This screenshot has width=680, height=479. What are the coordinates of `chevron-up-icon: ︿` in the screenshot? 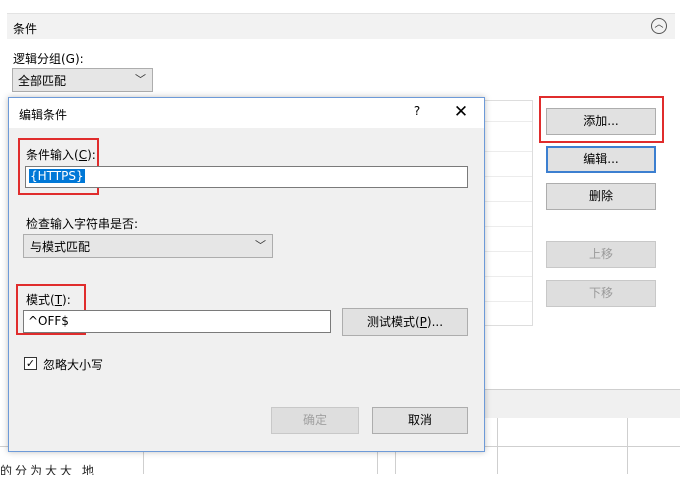 It's located at (659, 26).